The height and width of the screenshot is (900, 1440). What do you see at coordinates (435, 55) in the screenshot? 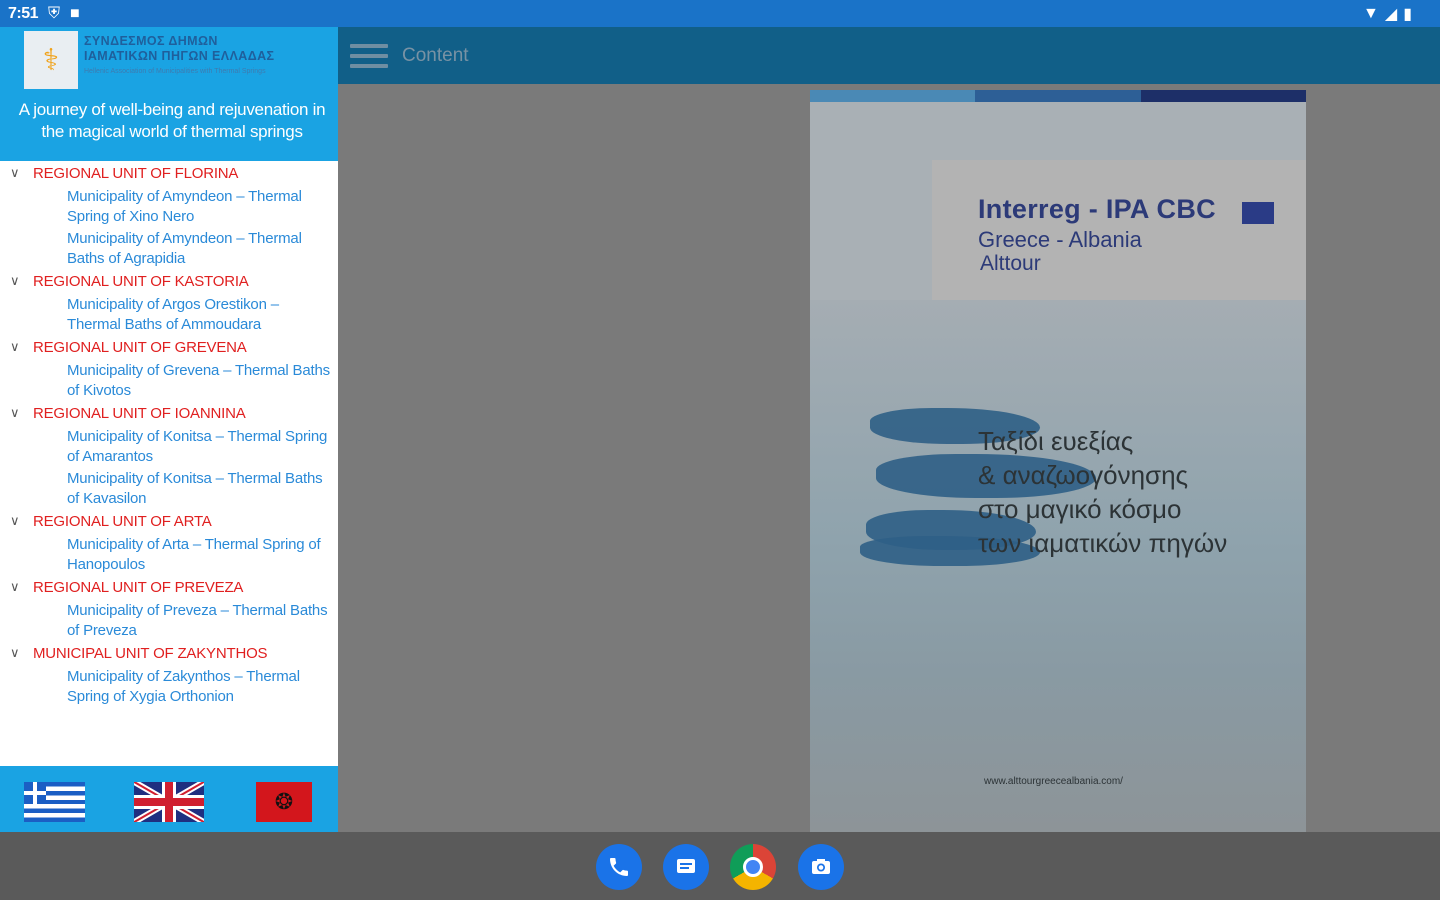
I see `app-bar-title: Content` at bounding box center [435, 55].